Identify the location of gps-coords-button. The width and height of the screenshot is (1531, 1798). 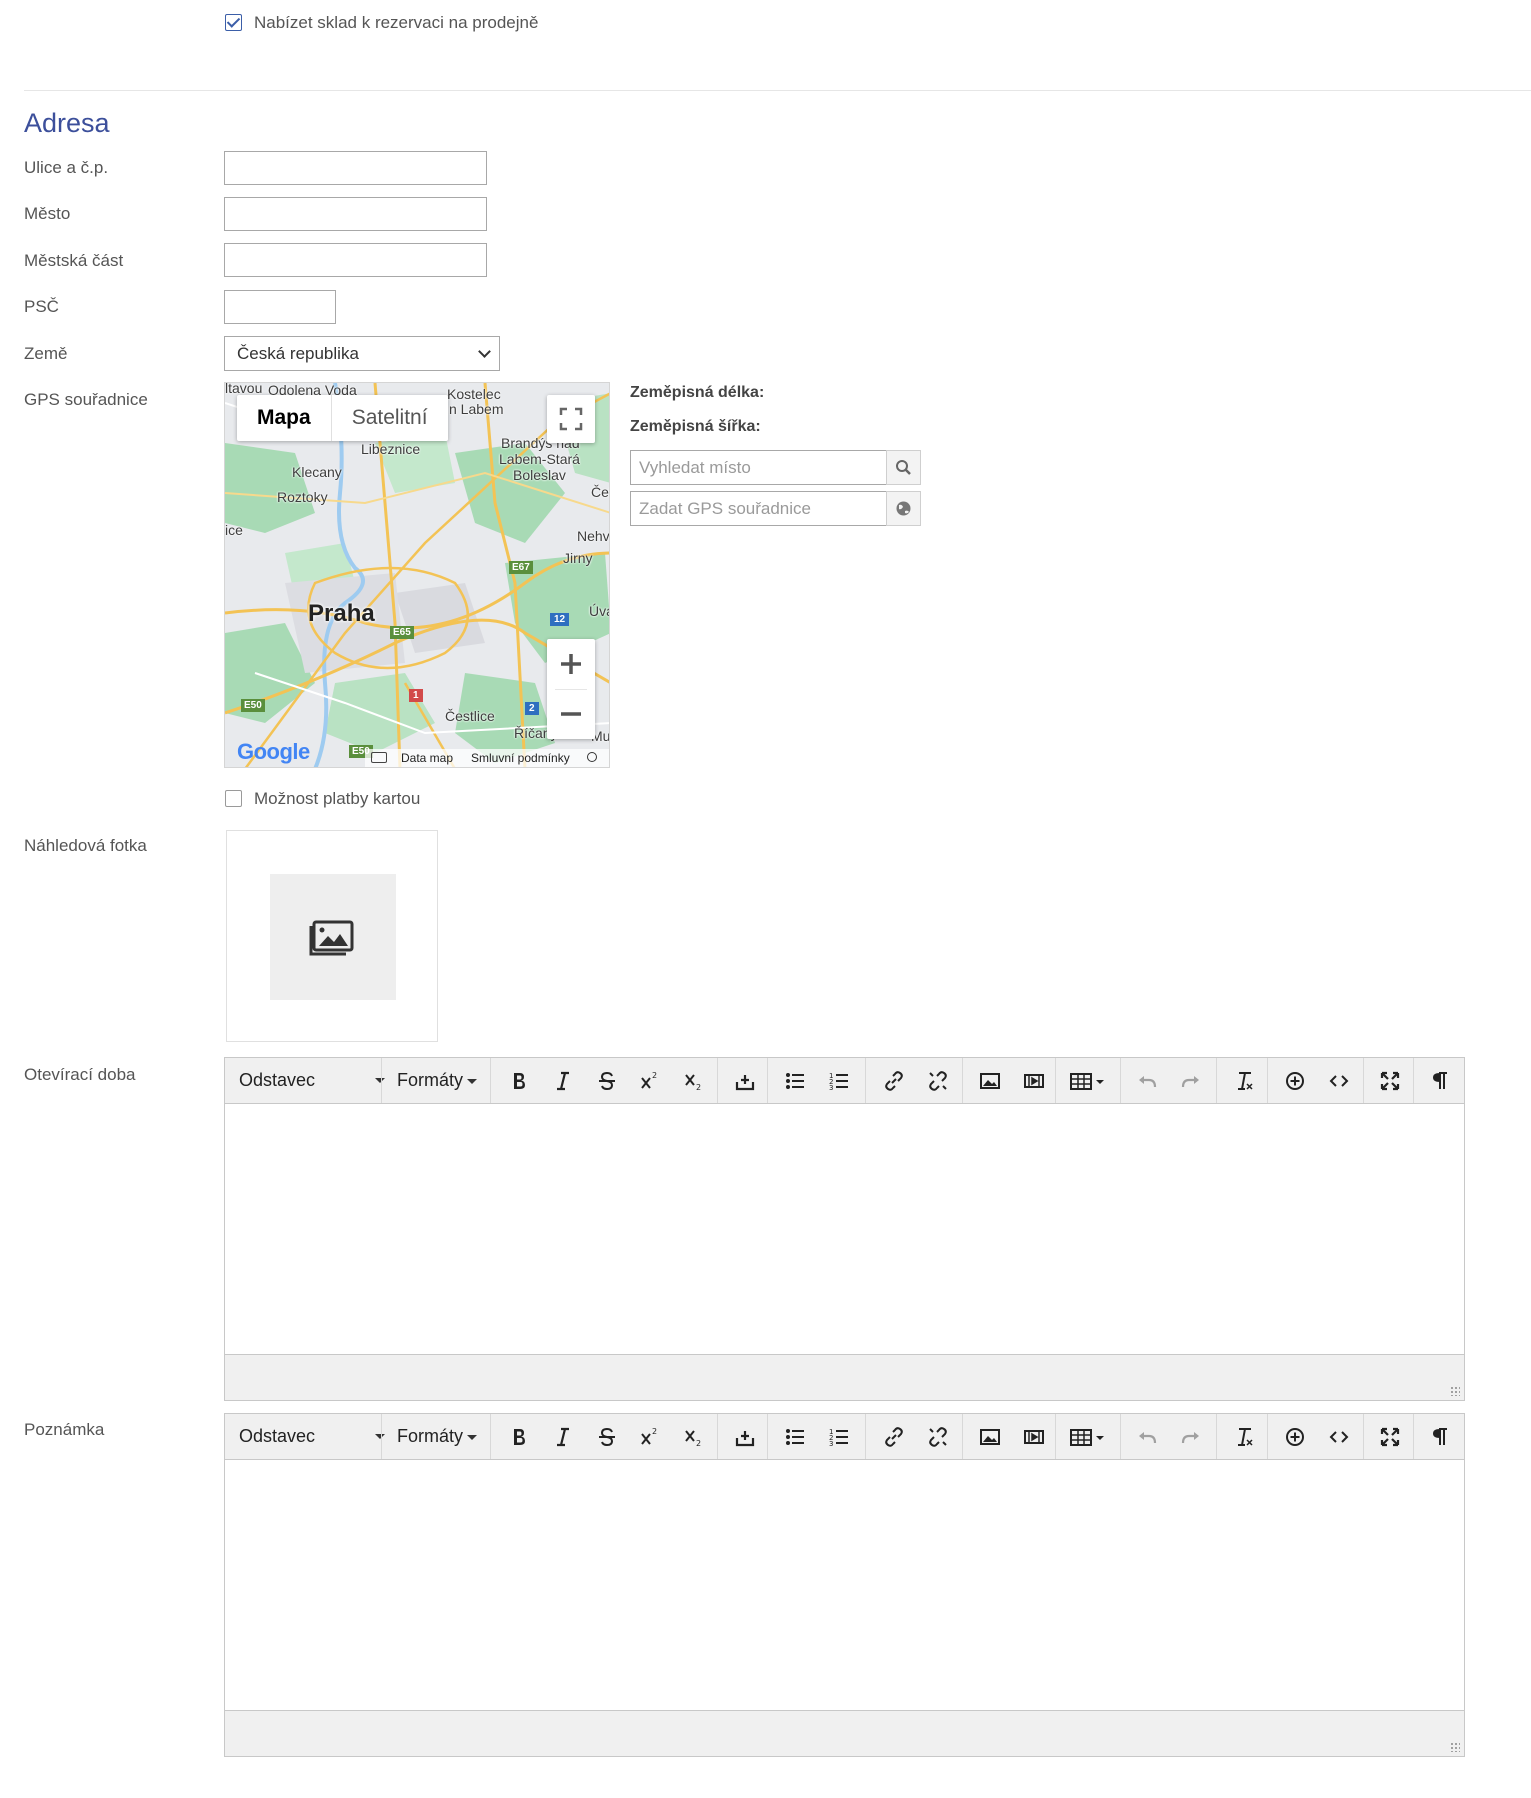
(903, 508).